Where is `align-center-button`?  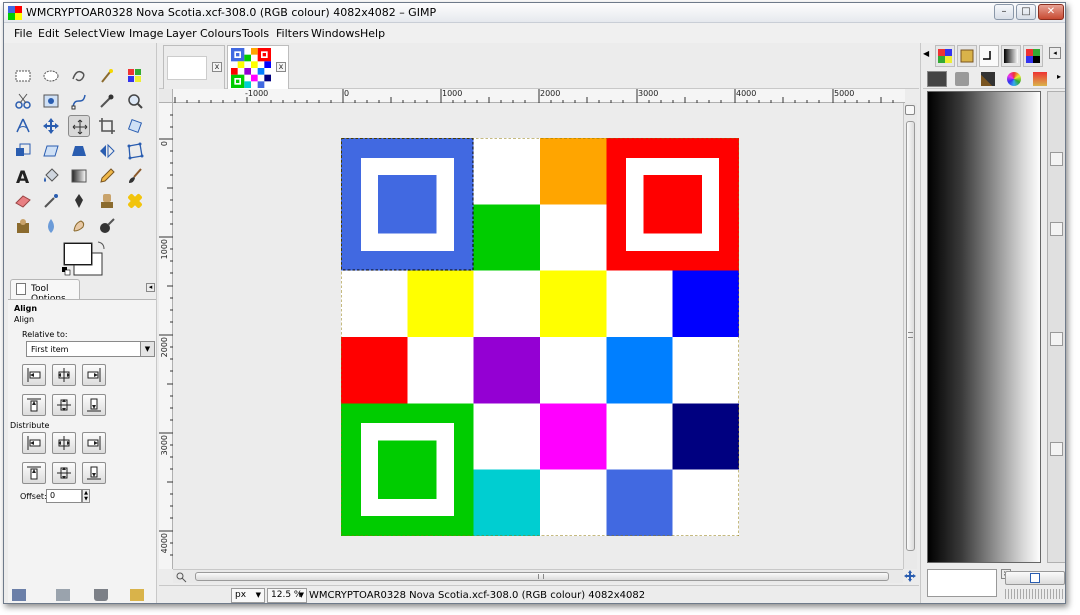
align-center-button is located at coordinates (64, 375).